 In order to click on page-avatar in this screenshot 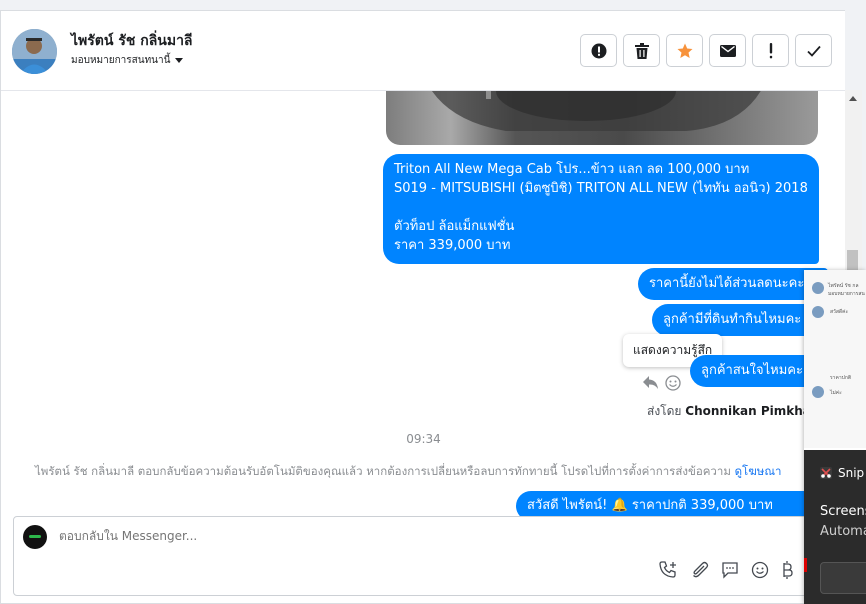, I will do `click(35, 537)`.